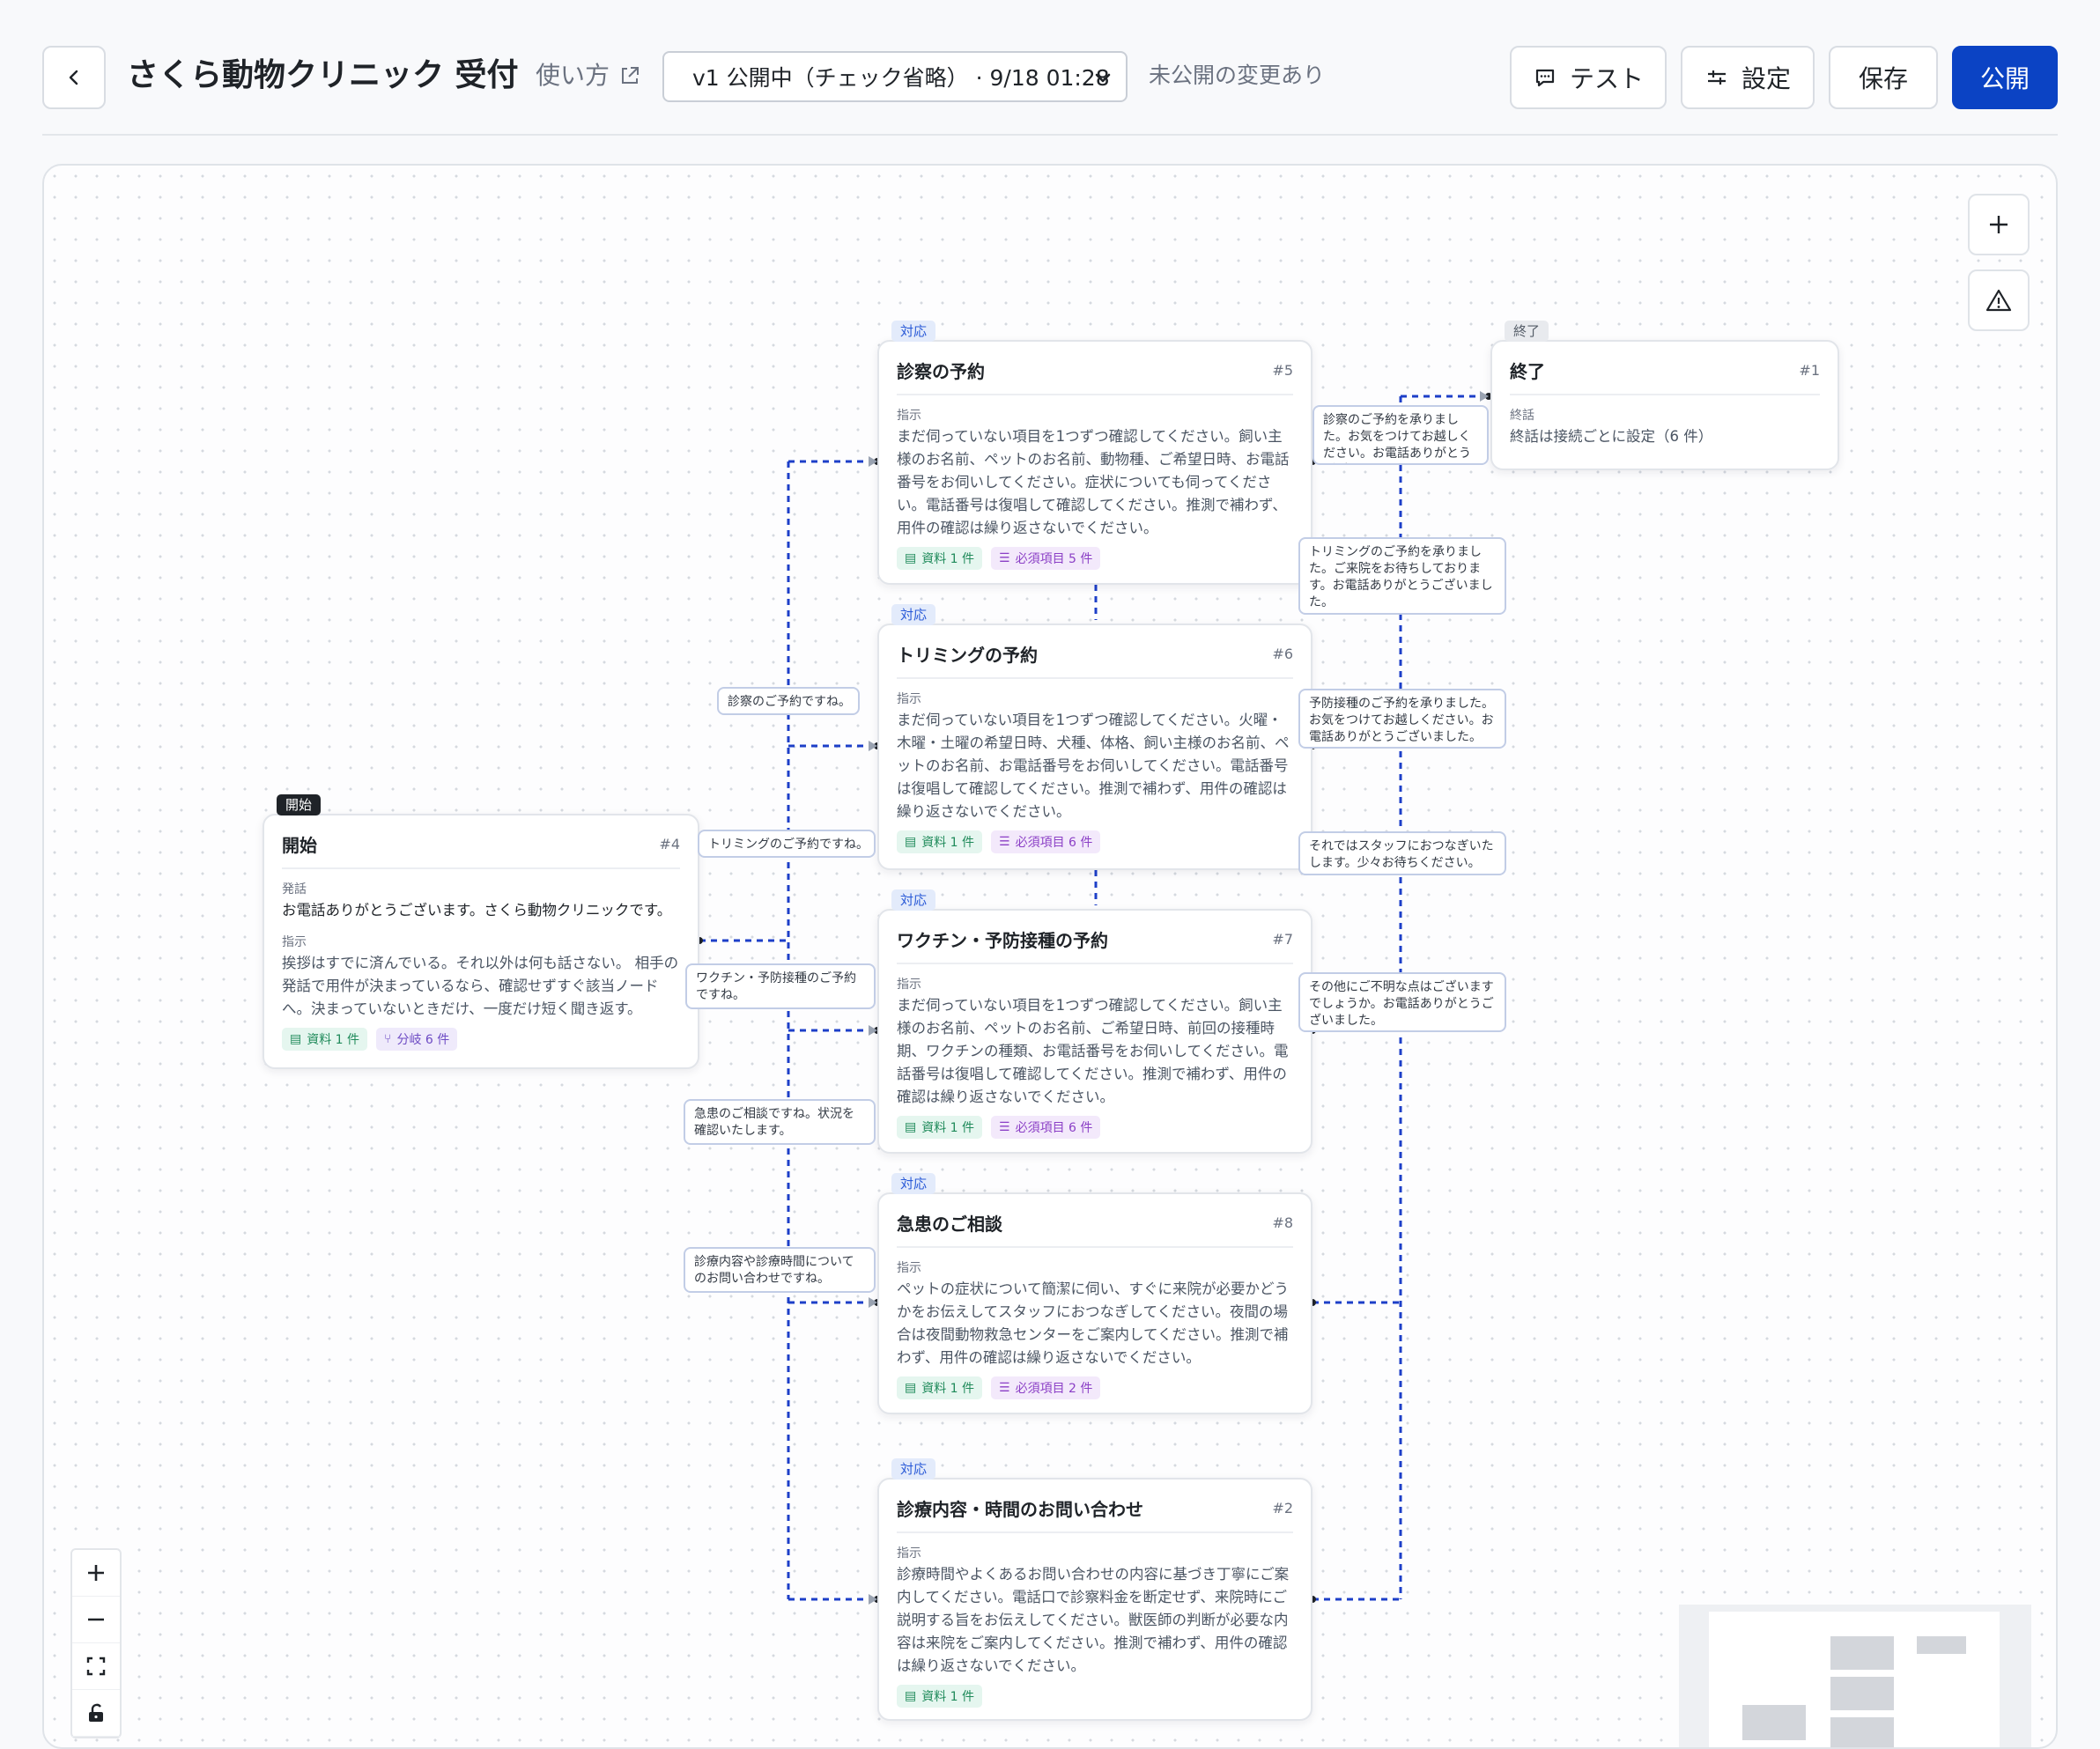 The height and width of the screenshot is (1749, 2100). I want to click on version-select-value: v1 公開中（チェック省略） · 9/18 01:28, so click(901, 78).